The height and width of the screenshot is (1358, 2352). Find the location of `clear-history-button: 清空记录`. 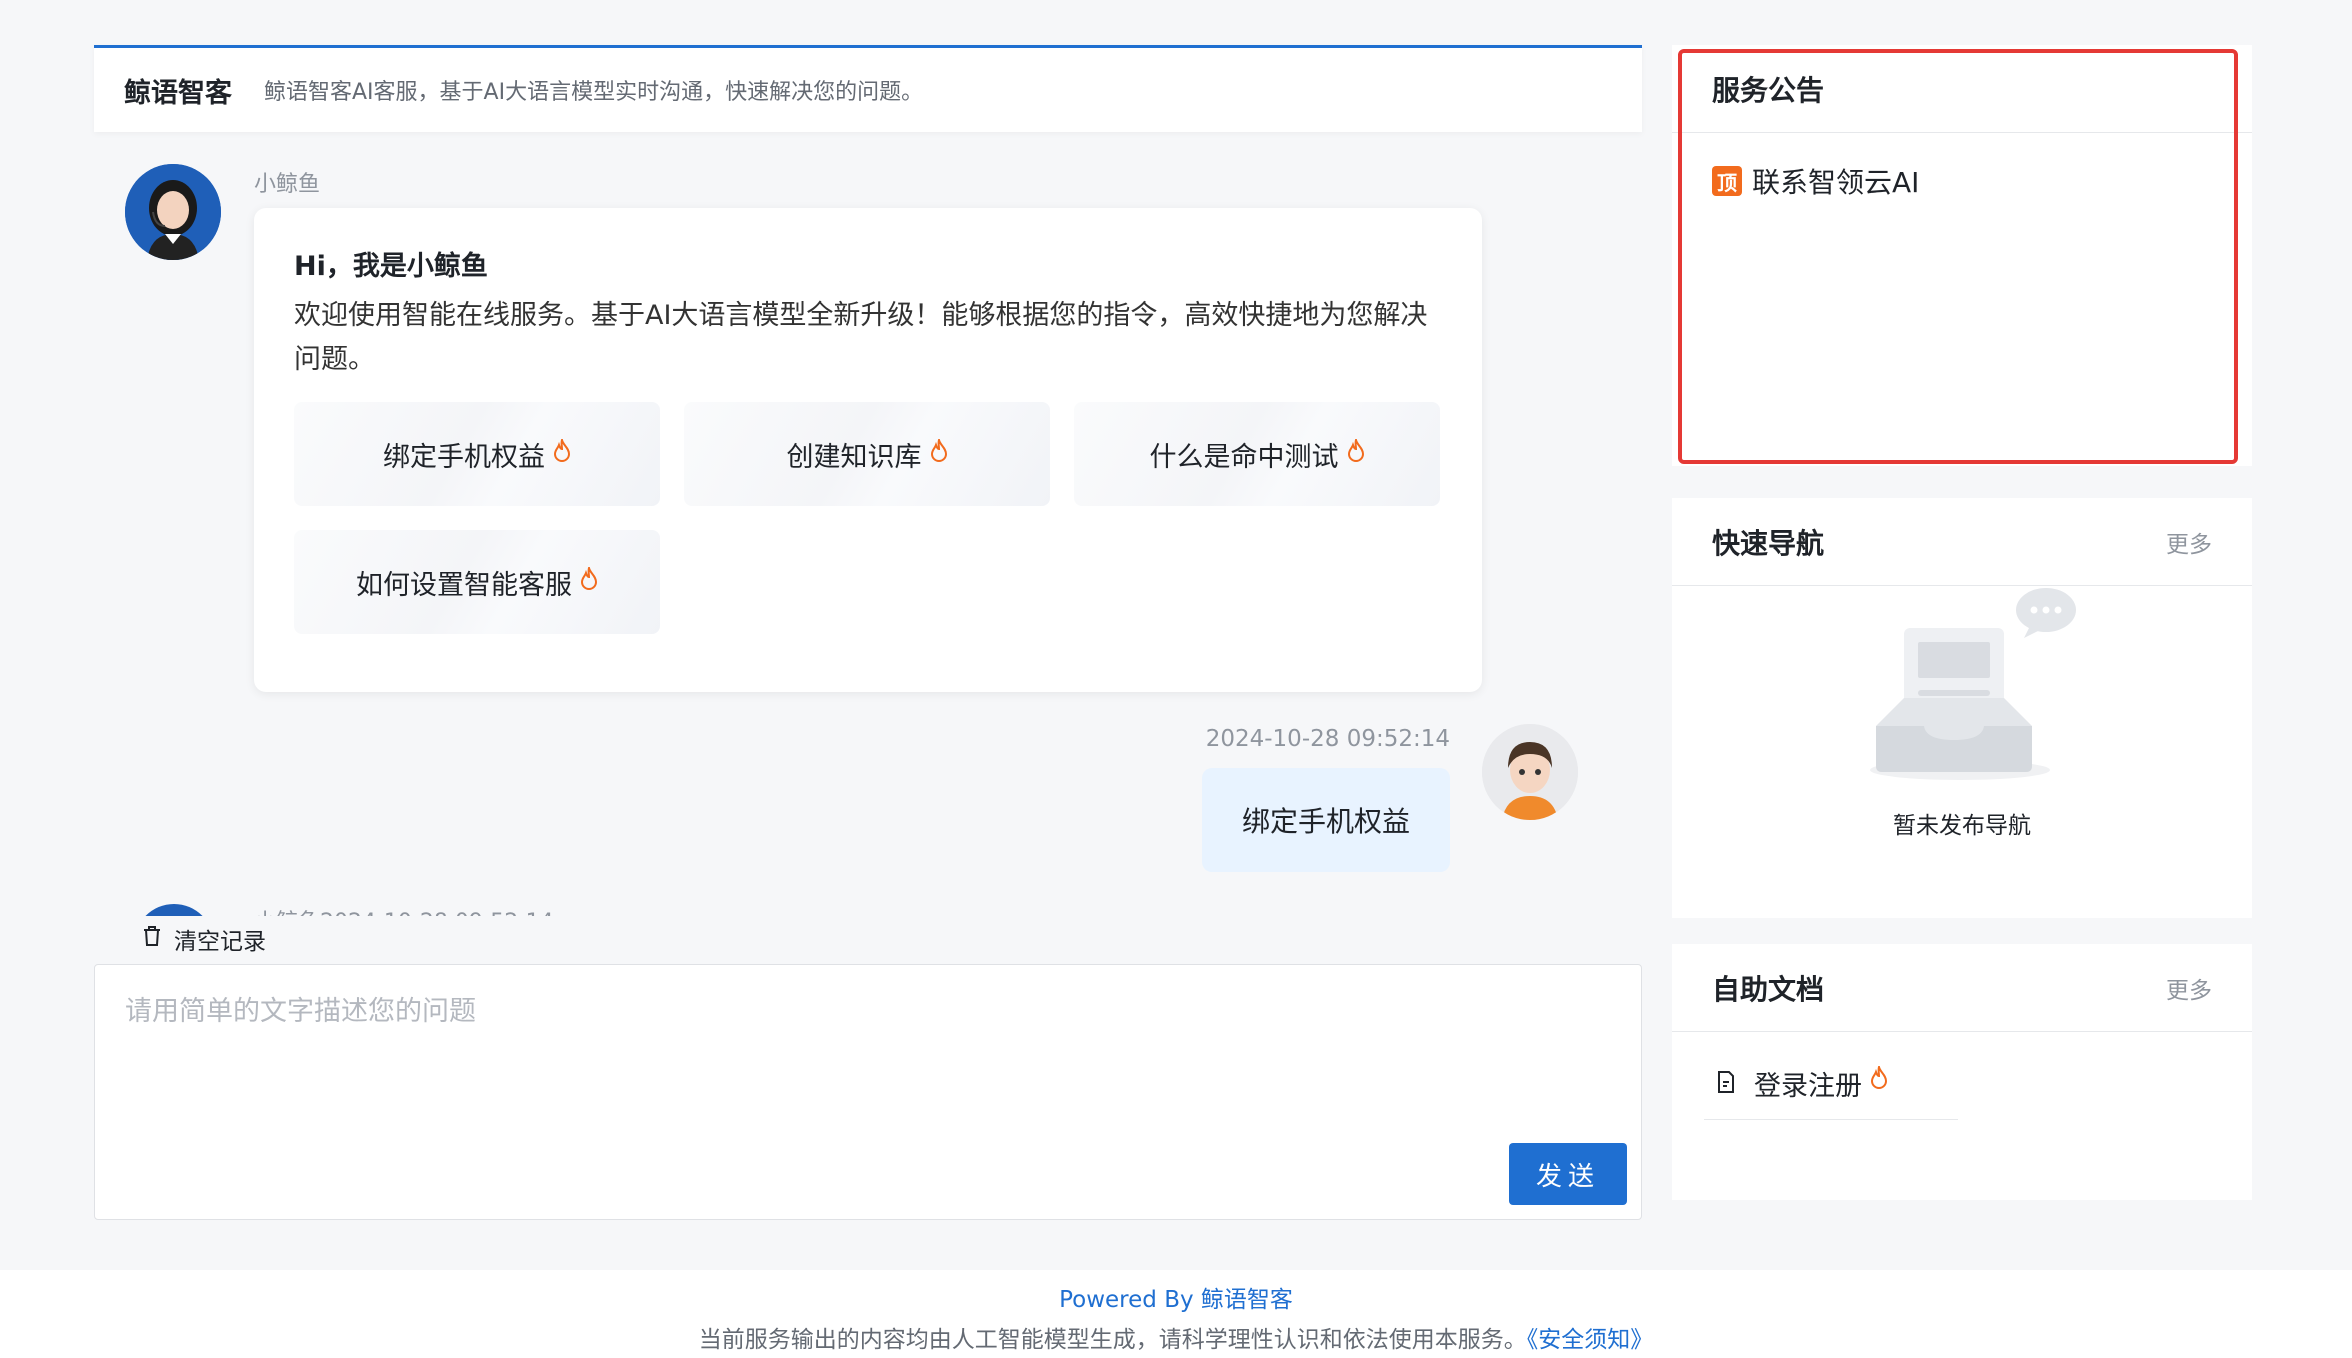

clear-history-button: 清空记录 is located at coordinates (207, 939).